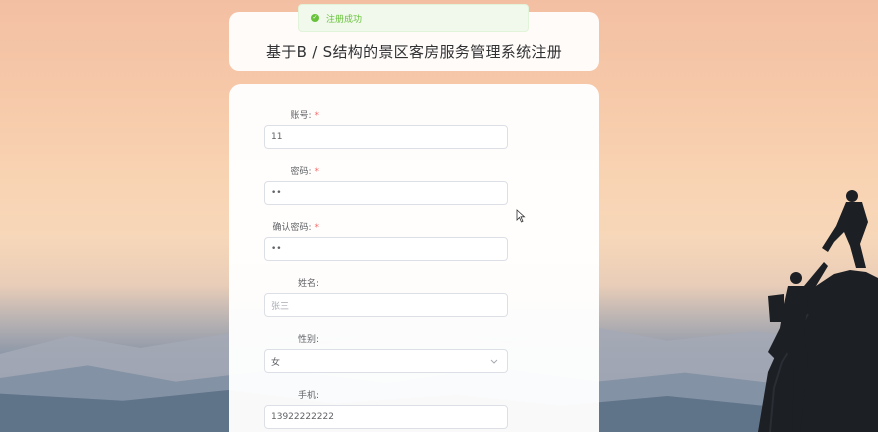 The height and width of the screenshot is (432, 878). I want to click on confirm-password-label: 确认密码: *, so click(296, 228).